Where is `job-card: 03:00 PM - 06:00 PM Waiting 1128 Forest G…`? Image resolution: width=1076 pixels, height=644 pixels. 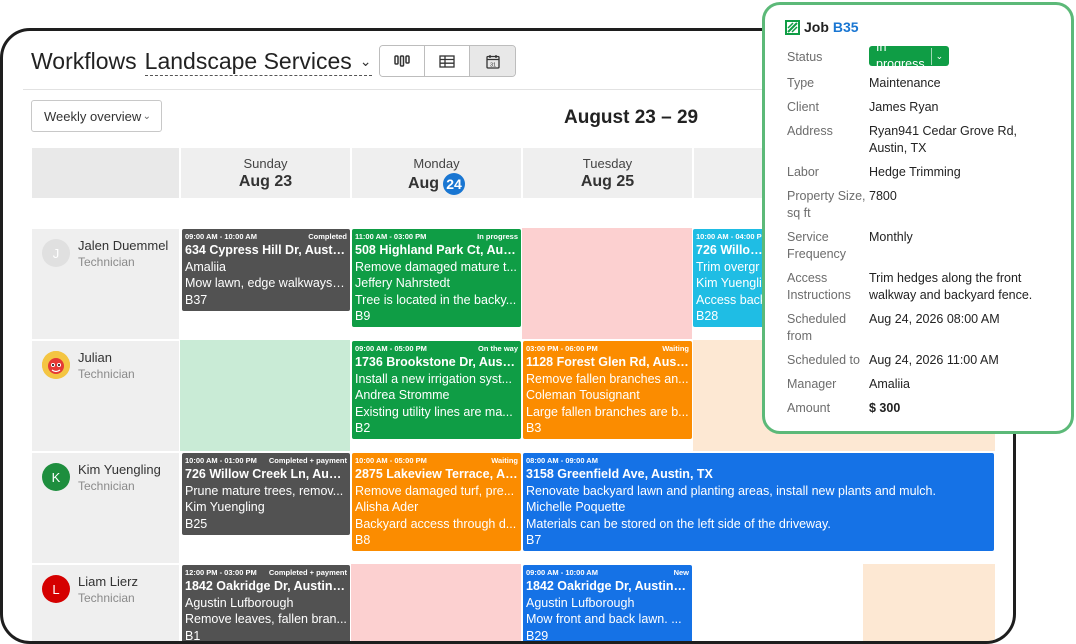
job-card: 03:00 PM - 06:00 PM Waiting 1128 Forest G… is located at coordinates (607, 390).